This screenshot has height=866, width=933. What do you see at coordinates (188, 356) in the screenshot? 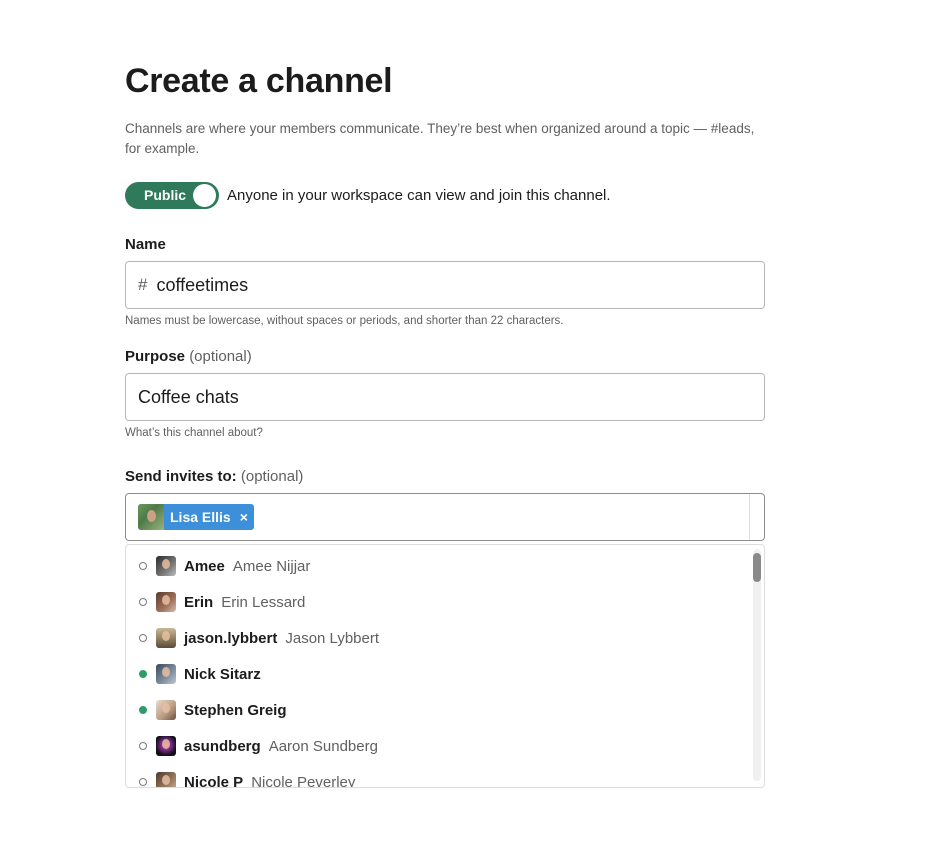
I see `purpose-label: Purpose (optional)` at bounding box center [188, 356].